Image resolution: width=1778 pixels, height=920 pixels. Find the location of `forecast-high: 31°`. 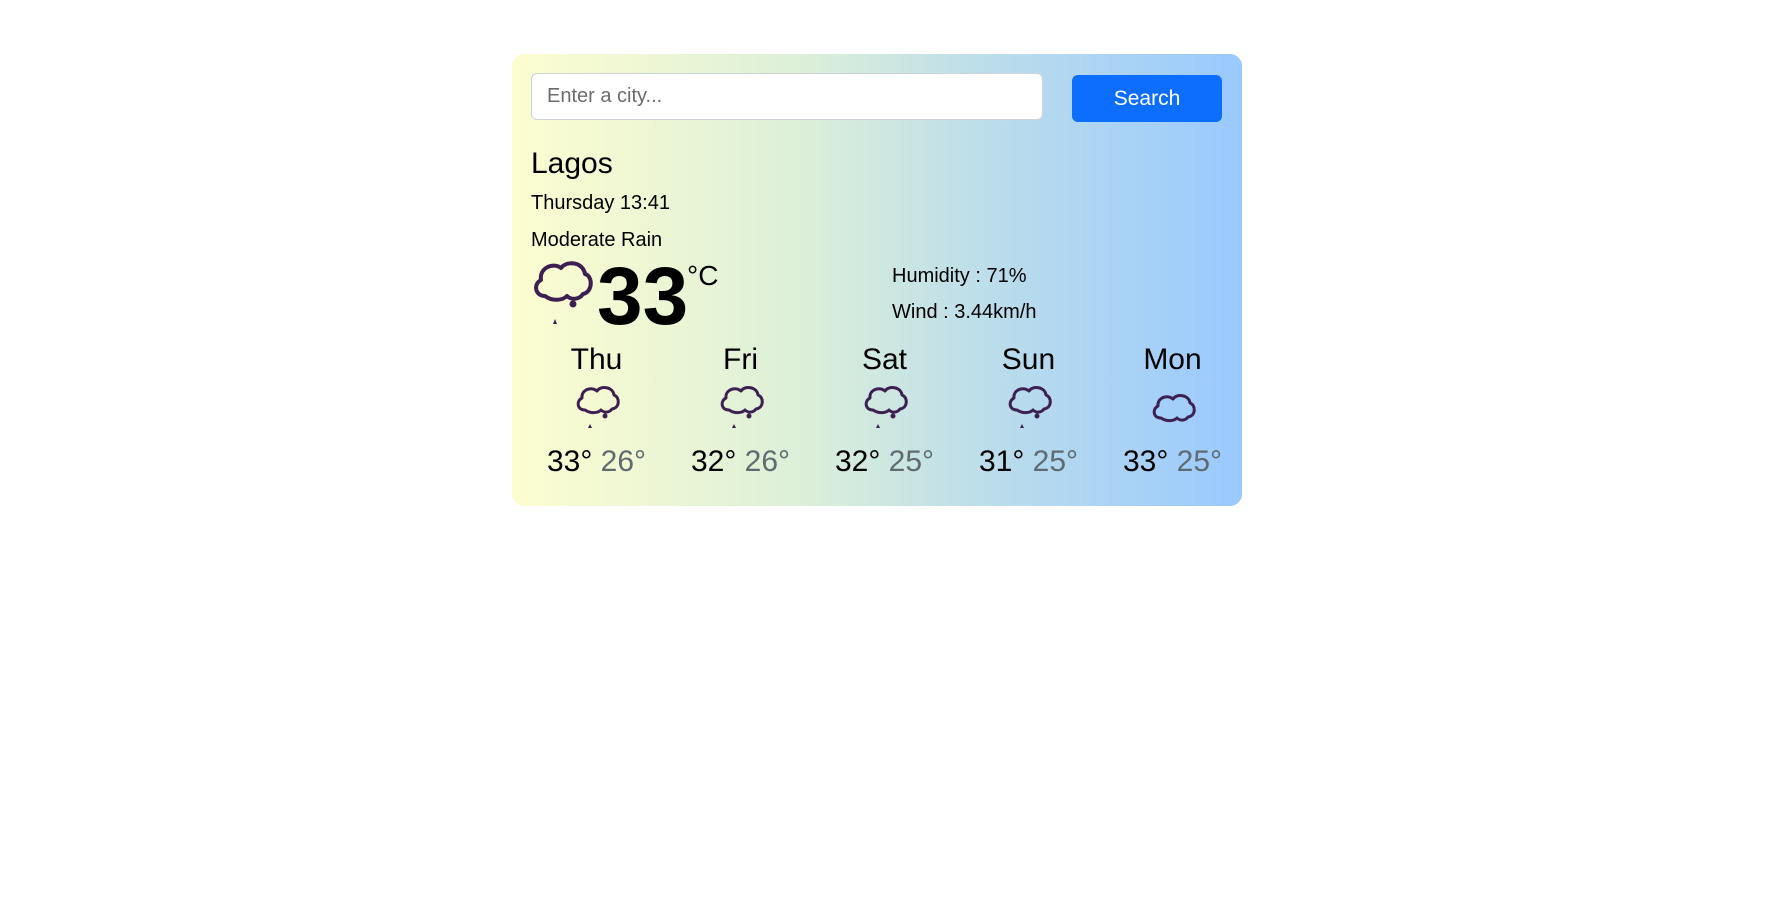

forecast-high: 31° is located at coordinates (1001, 461).